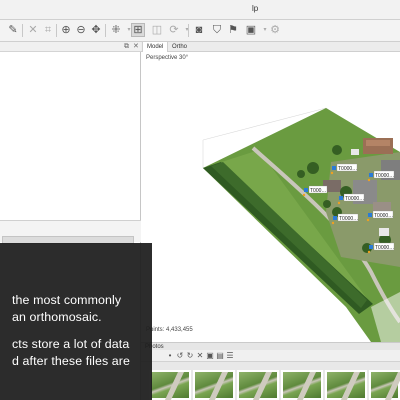 This screenshot has height=400, width=400. Describe the element at coordinates (169, 330) in the screenshot. I see `point-count: Points: 4,433,455` at that location.